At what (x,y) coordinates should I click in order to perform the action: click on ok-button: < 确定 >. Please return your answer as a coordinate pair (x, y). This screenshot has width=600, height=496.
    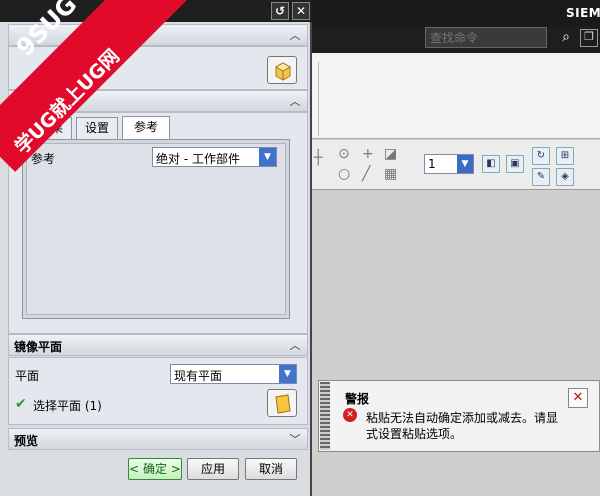
    Looking at the image, I should click on (155, 469).